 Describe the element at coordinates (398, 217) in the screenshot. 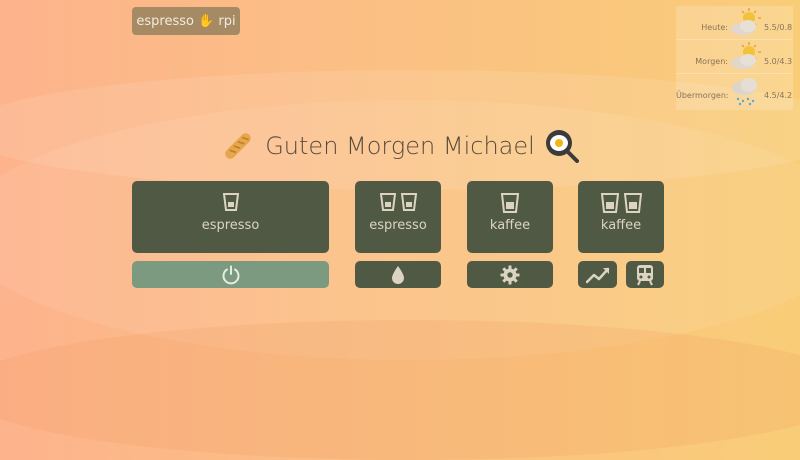

I see `espresso-double-button: espresso` at that location.